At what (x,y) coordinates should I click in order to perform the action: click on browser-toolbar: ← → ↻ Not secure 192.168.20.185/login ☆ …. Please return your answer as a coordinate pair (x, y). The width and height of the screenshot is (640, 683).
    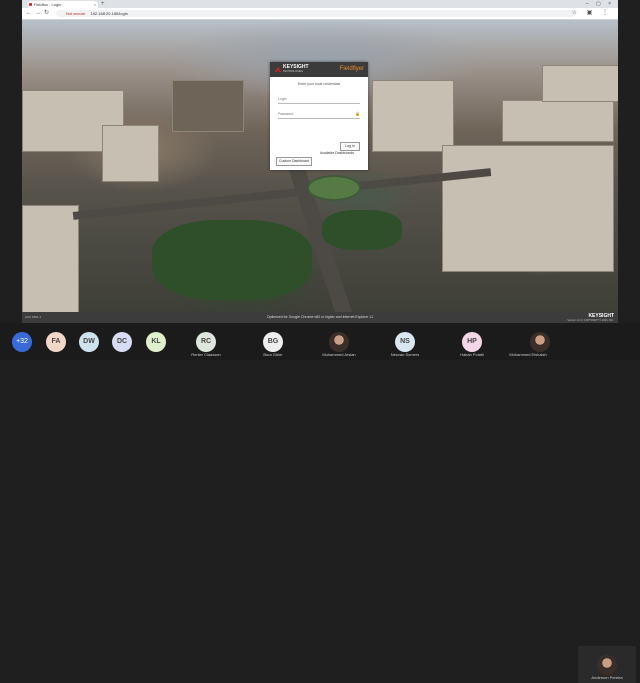
    Looking at the image, I should click on (320, 14).